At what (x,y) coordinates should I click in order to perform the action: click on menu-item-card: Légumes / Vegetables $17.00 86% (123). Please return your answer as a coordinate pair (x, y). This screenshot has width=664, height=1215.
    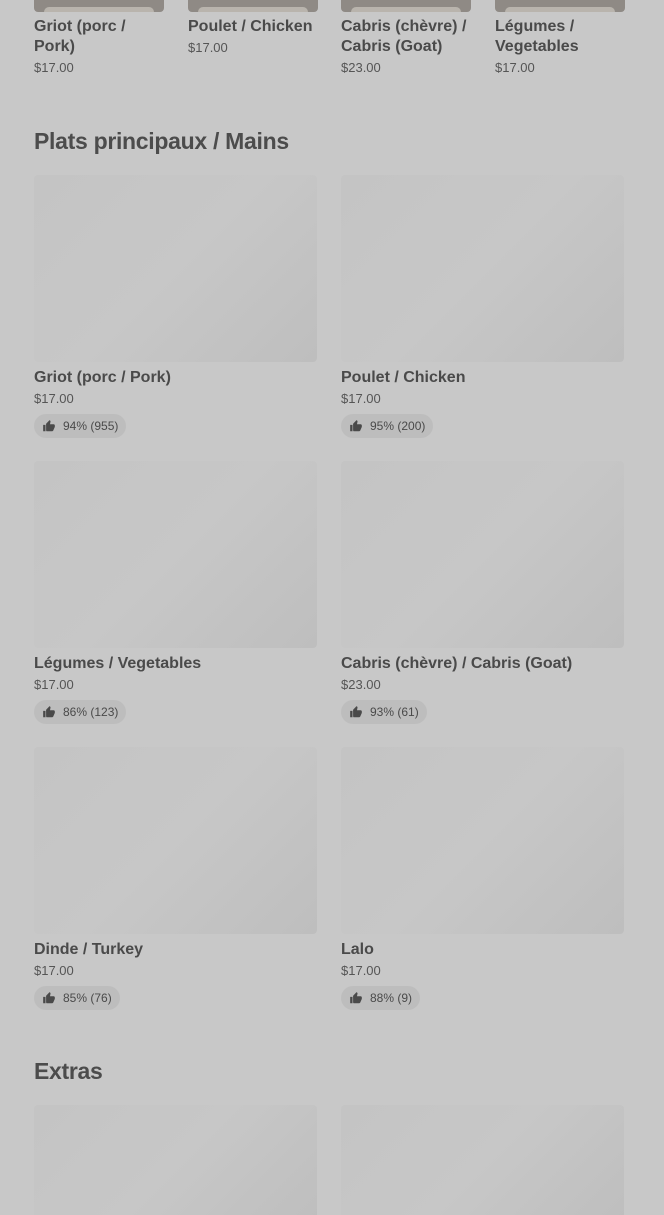
    Looking at the image, I should click on (175, 592).